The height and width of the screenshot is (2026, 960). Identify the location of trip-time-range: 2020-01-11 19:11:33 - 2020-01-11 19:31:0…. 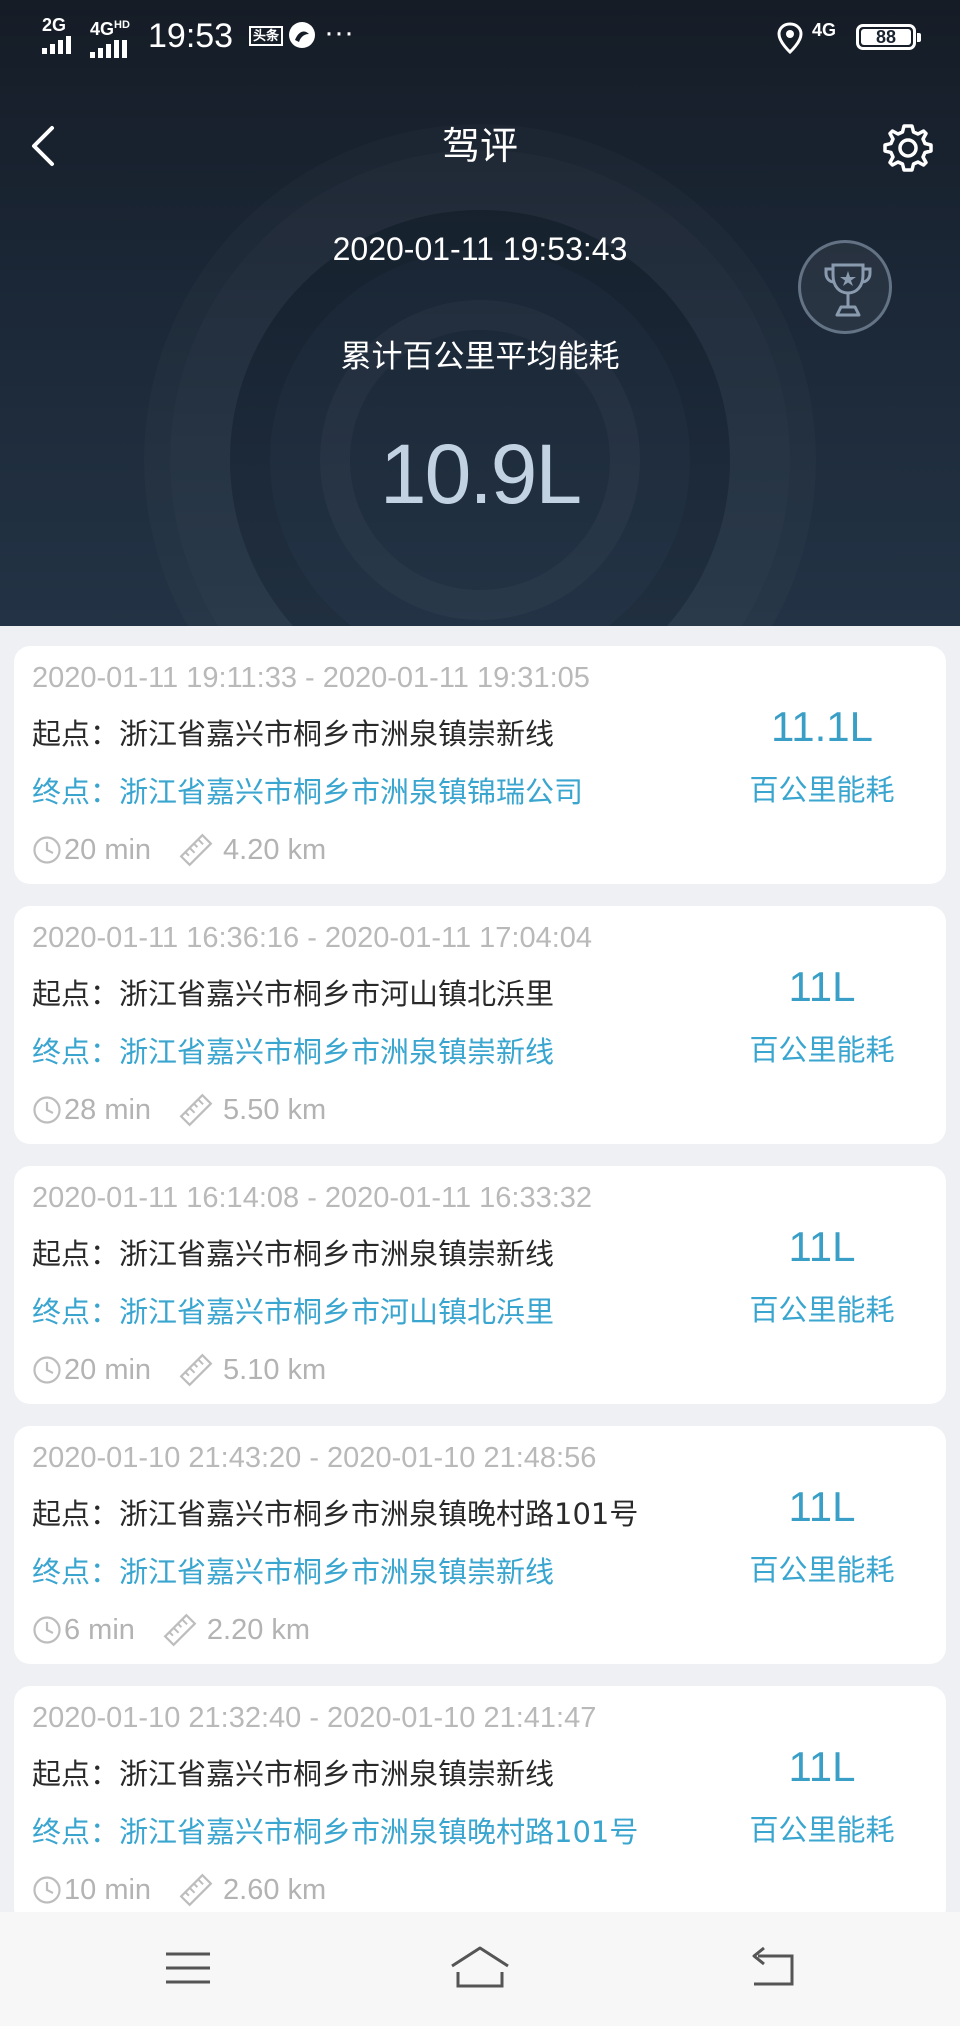
(311, 678).